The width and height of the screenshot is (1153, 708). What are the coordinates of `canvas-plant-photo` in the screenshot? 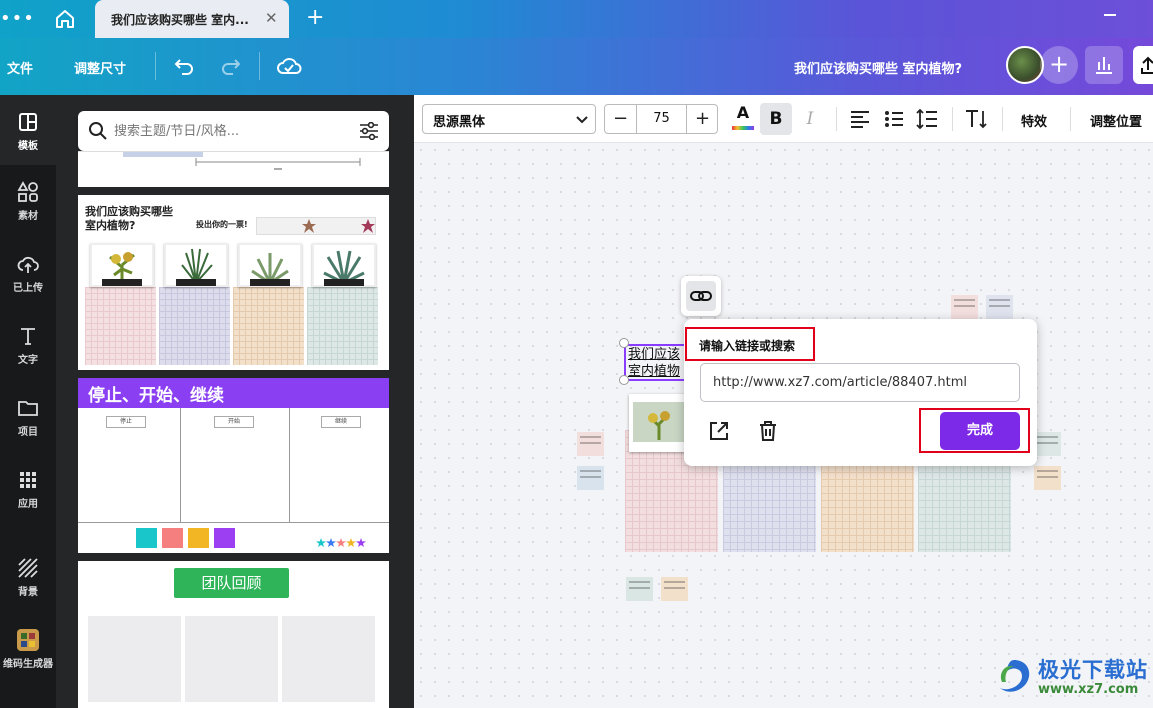 It's located at (659, 423).